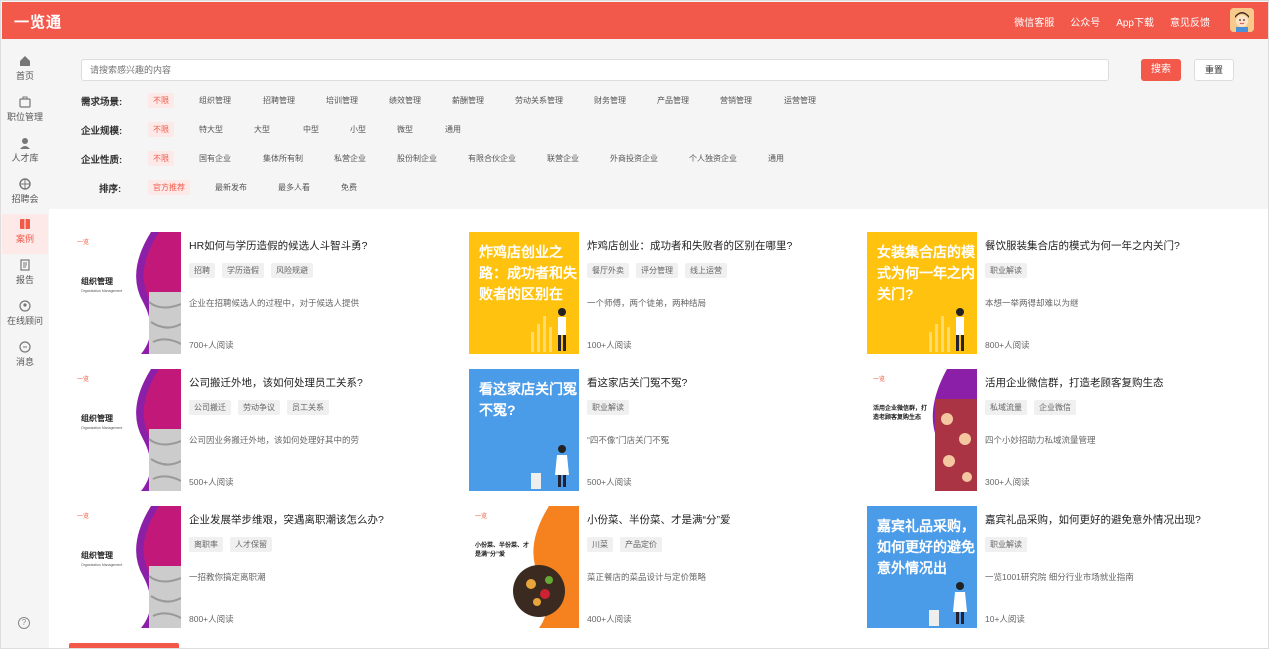  Describe the element at coordinates (1034, 21) in the screenshot. I see `topnav-wechat-service: 微信客服` at that location.